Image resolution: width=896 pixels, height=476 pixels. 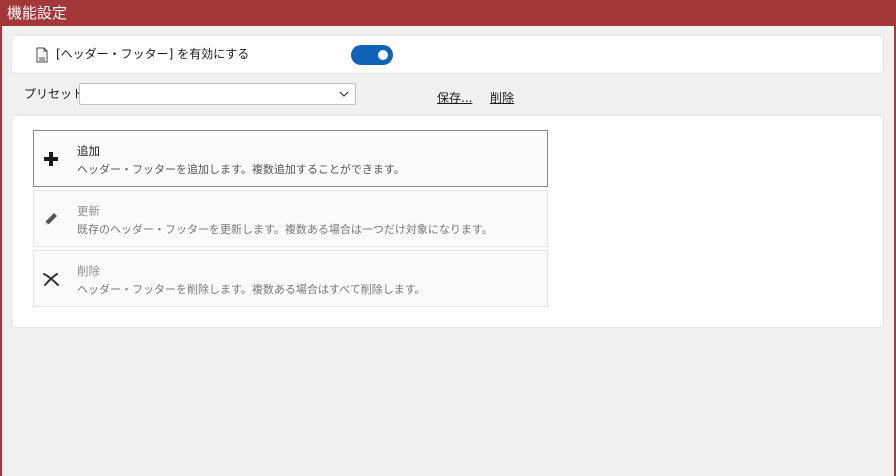 I want to click on update-action-title: 更新, so click(x=88, y=211).